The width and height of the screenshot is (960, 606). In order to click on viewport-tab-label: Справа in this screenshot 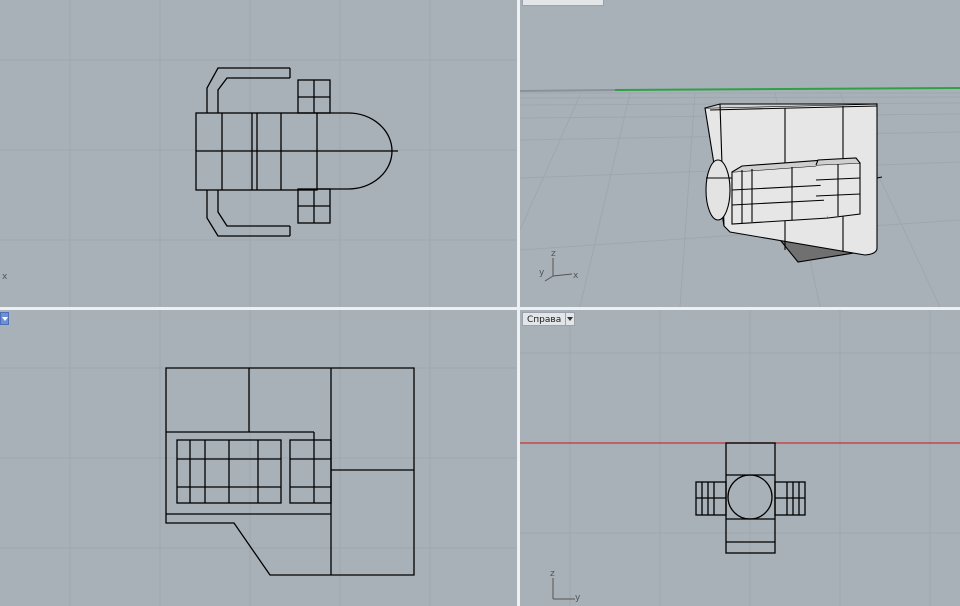, I will do `click(544, 320)`.